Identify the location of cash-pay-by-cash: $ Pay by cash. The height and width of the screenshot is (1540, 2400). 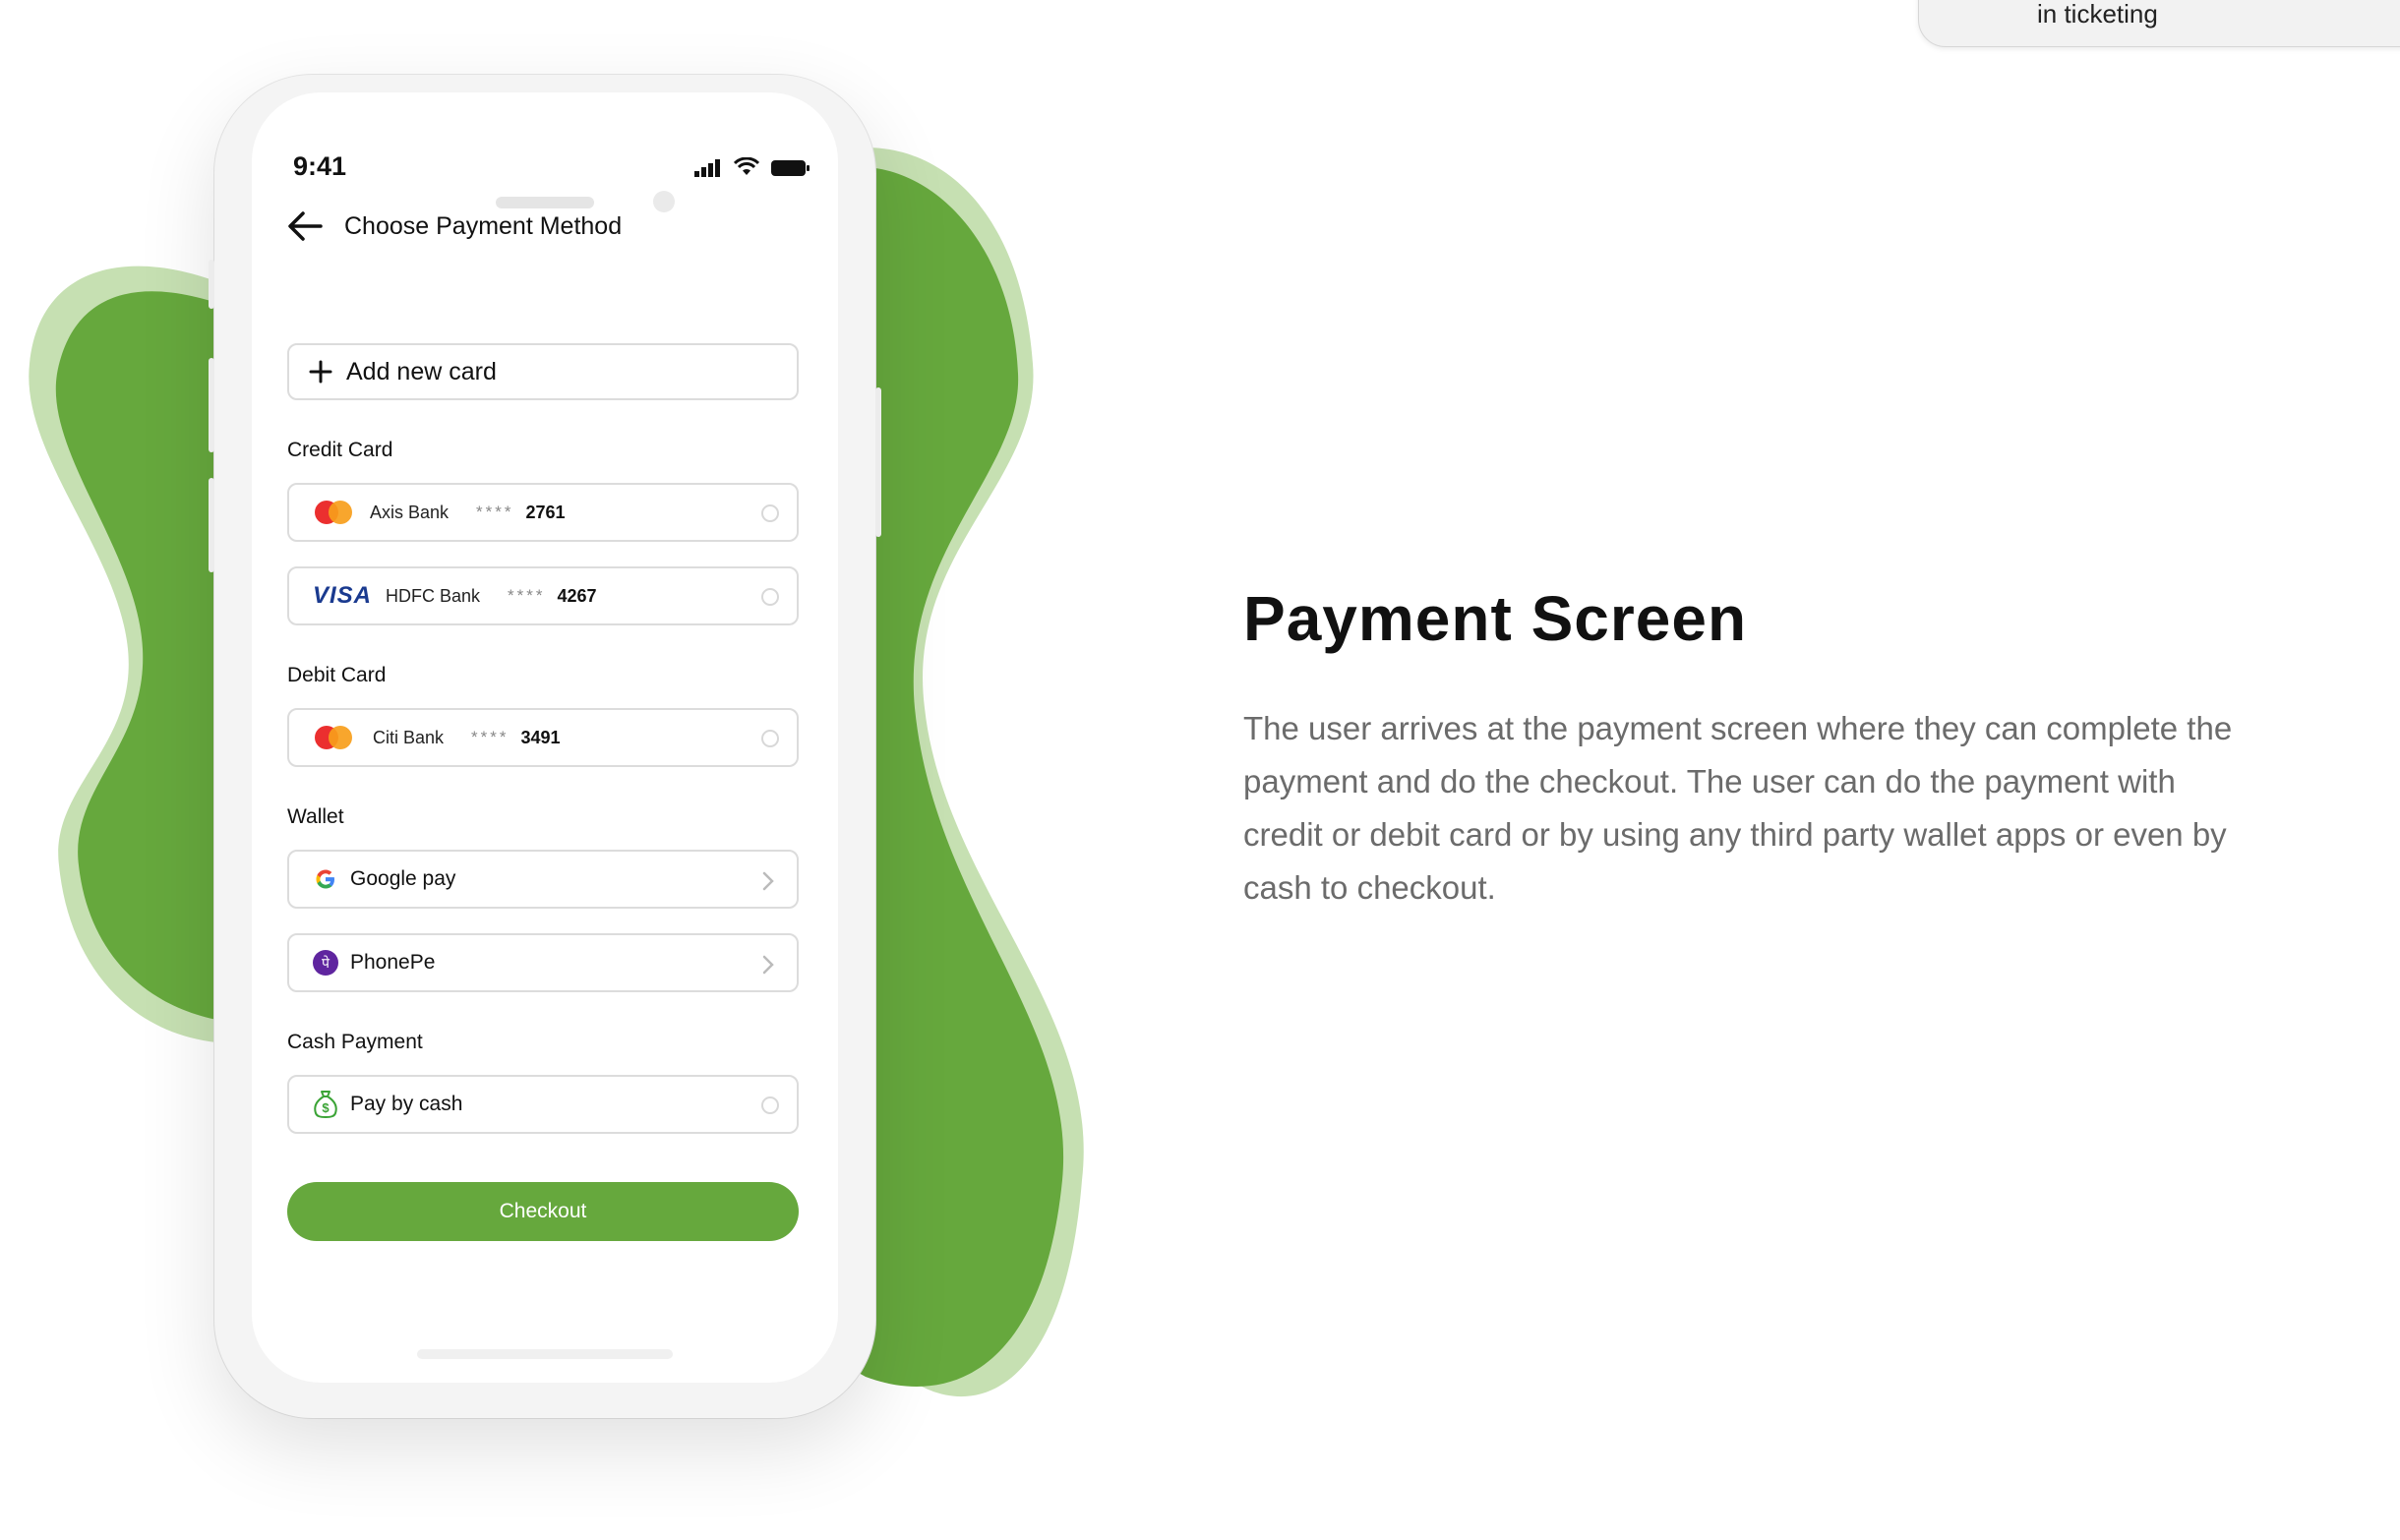
(543, 1104).